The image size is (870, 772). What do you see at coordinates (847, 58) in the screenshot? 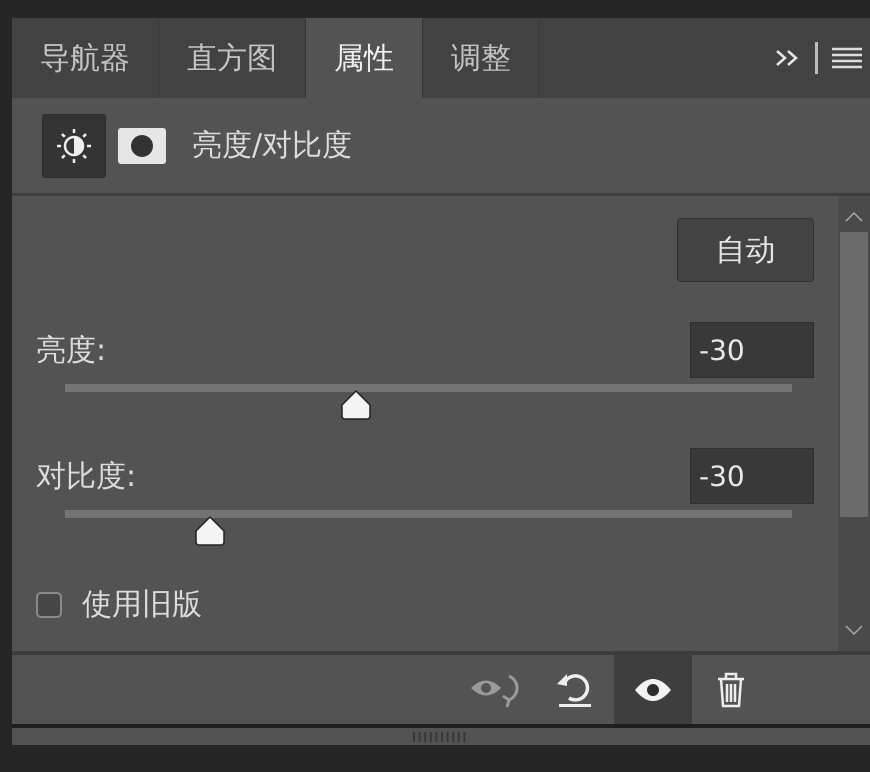
I see `menu-icon` at bounding box center [847, 58].